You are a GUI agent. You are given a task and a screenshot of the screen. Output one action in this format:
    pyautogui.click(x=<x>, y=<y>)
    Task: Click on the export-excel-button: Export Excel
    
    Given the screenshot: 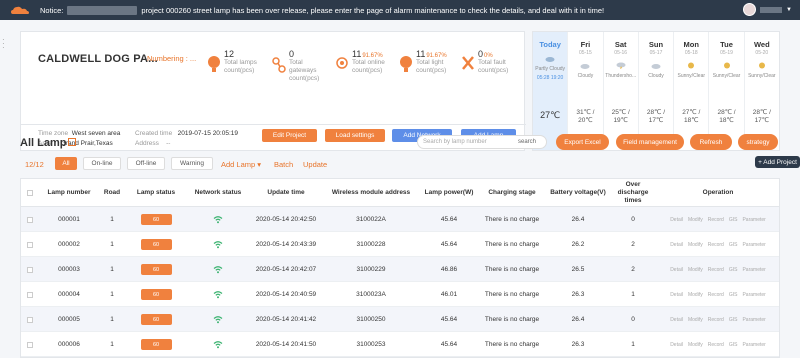 What is the action you would take?
    pyautogui.click(x=582, y=142)
    